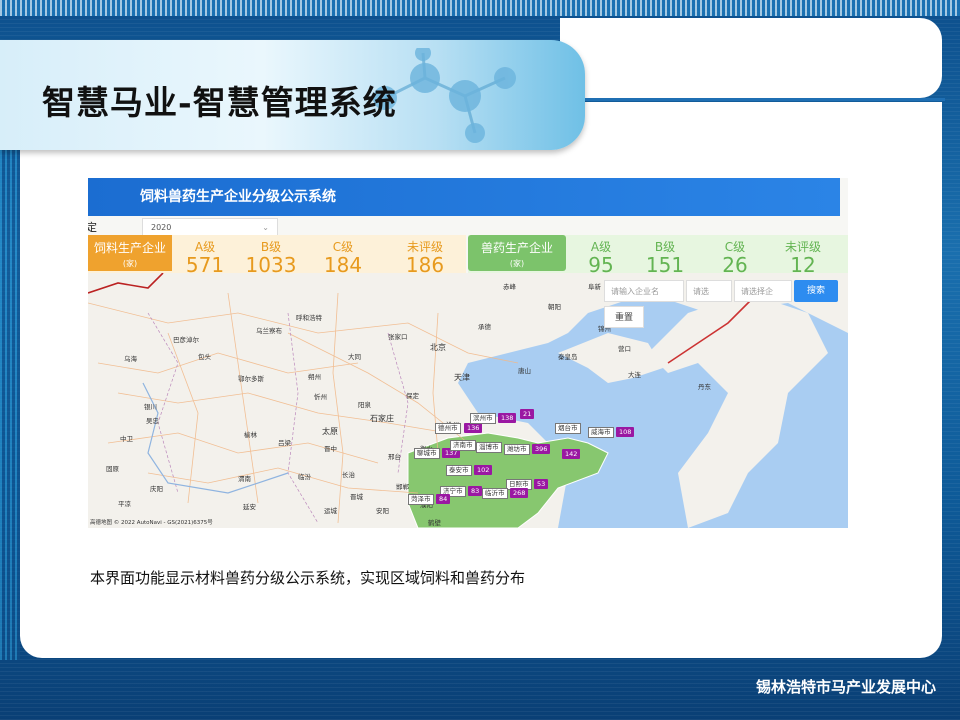 Image resolution: width=960 pixels, height=720 pixels. I want to click on header-panel, so click(751, 58).